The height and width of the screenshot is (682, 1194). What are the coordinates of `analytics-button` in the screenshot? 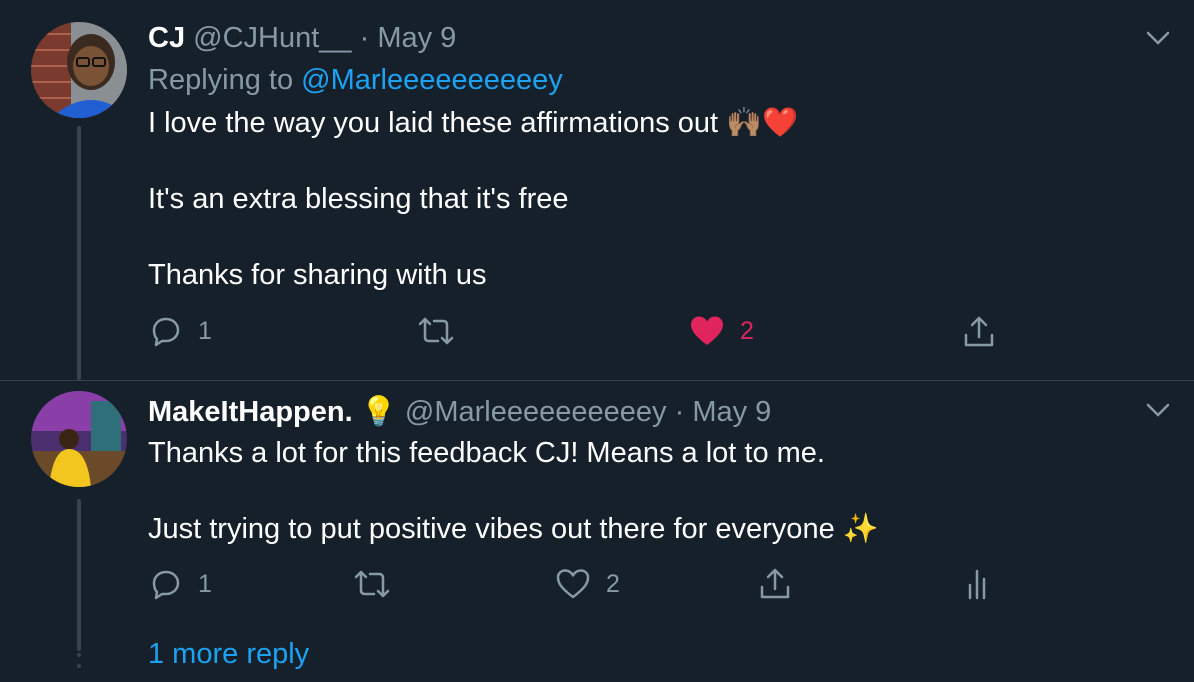 It's located at (979, 584).